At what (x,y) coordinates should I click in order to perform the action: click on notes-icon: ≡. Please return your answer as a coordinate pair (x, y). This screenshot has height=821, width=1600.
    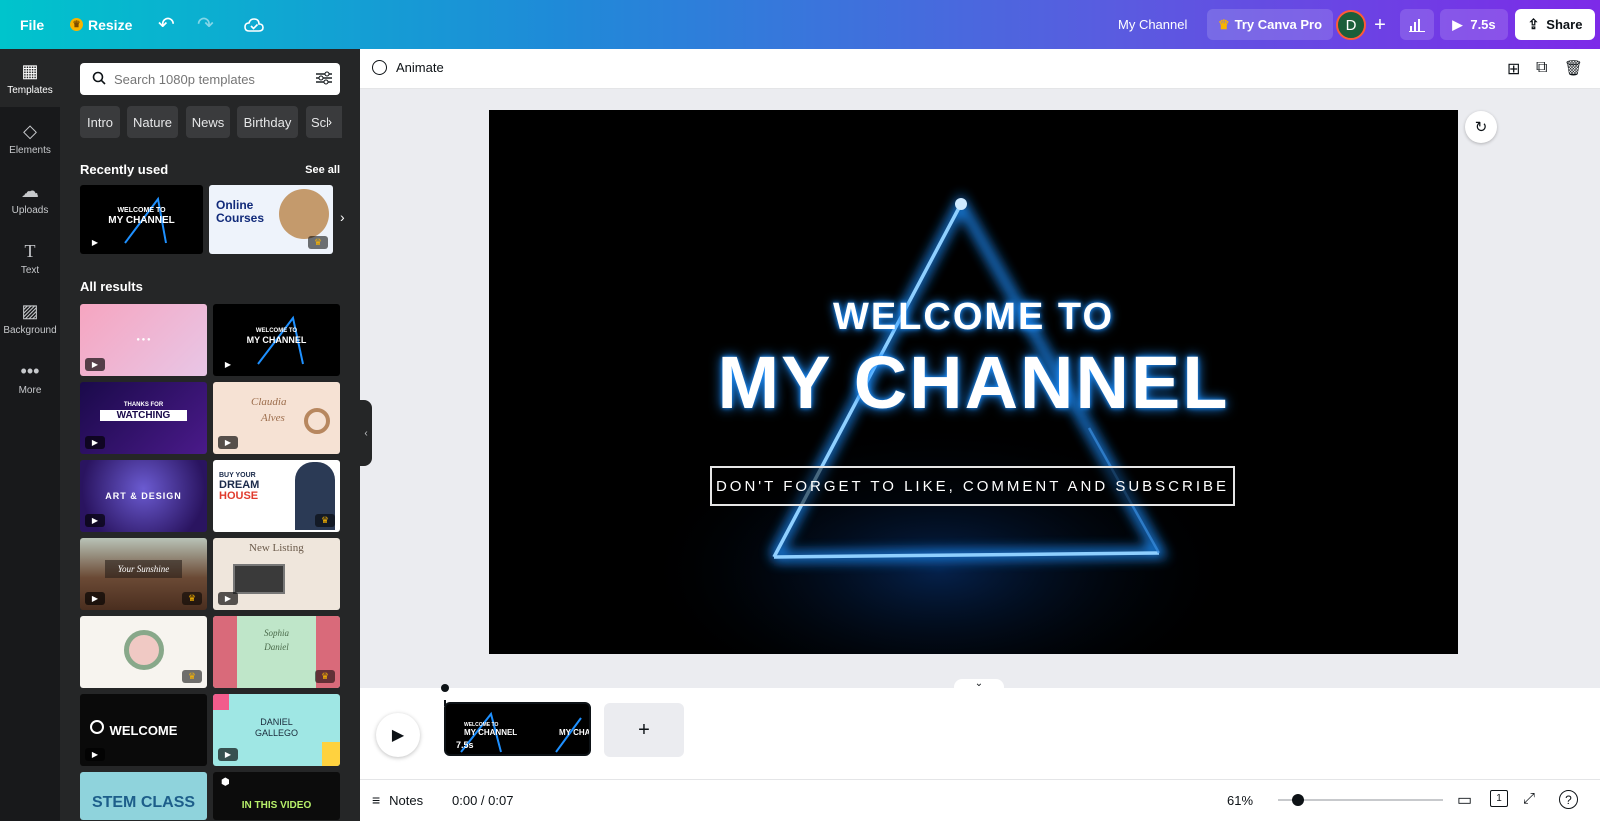
    Looking at the image, I should click on (376, 800).